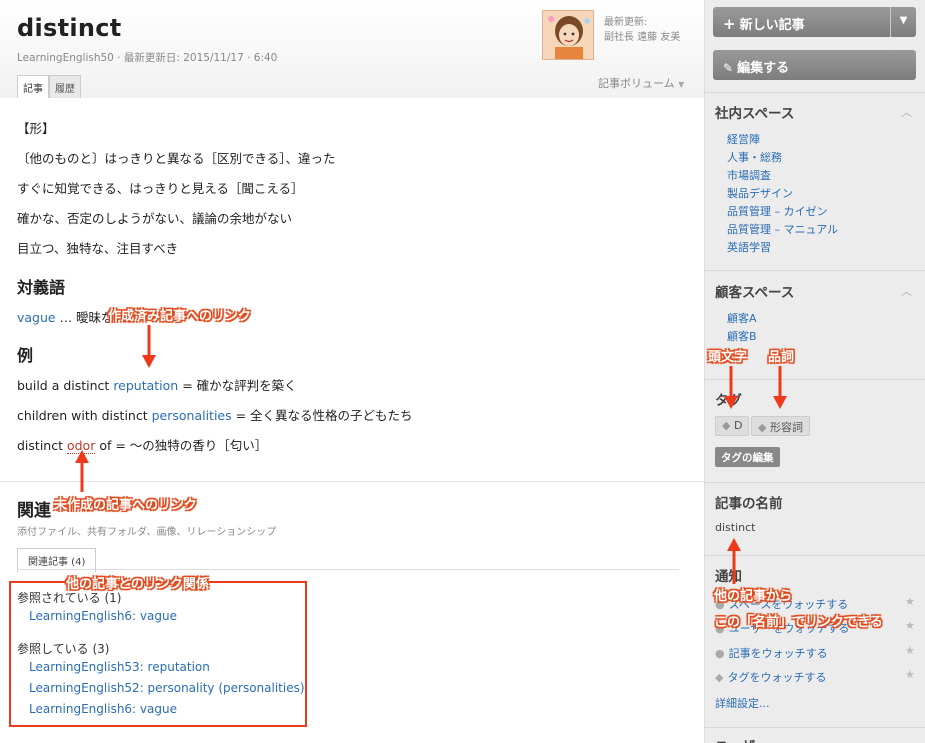 The width and height of the screenshot is (925, 743). What do you see at coordinates (192, 415) in the screenshot?
I see `example-link-personalities: personalities` at bounding box center [192, 415].